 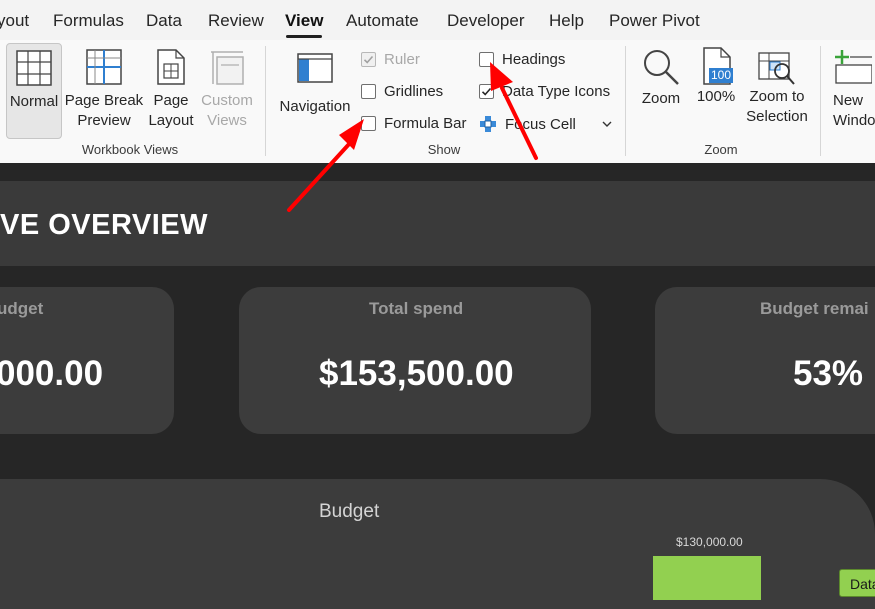 What do you see at coordinates (416, 308) in the screenshot?
I see `kpi-card-total-spend-label: Total spend` at bounding box center [416, 308].